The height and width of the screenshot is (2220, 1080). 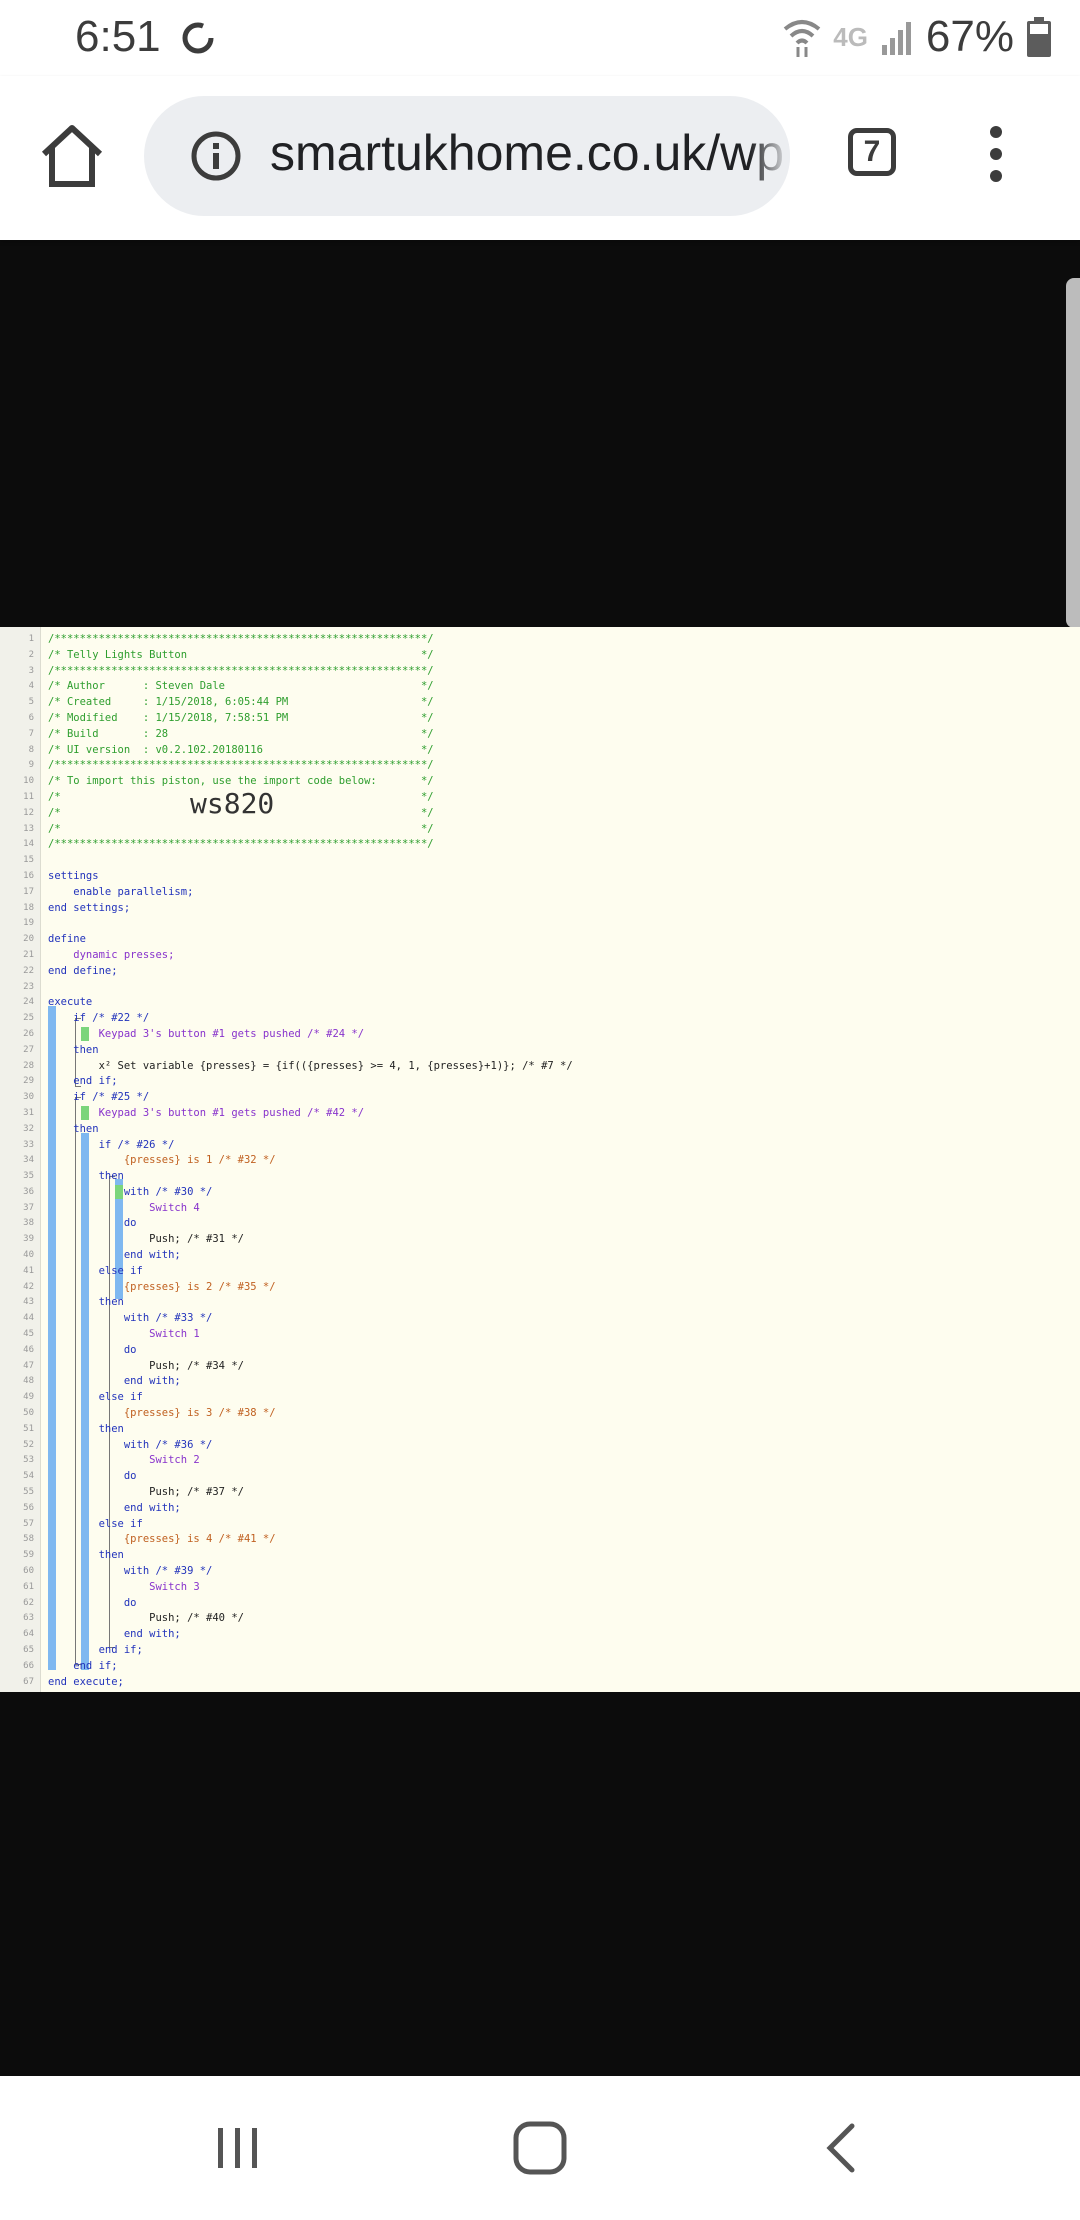 What do you see at coordinates (540, 1003) in the screenshot?
I see `code-line: 24 execute` at bounding box center [540, 1003].